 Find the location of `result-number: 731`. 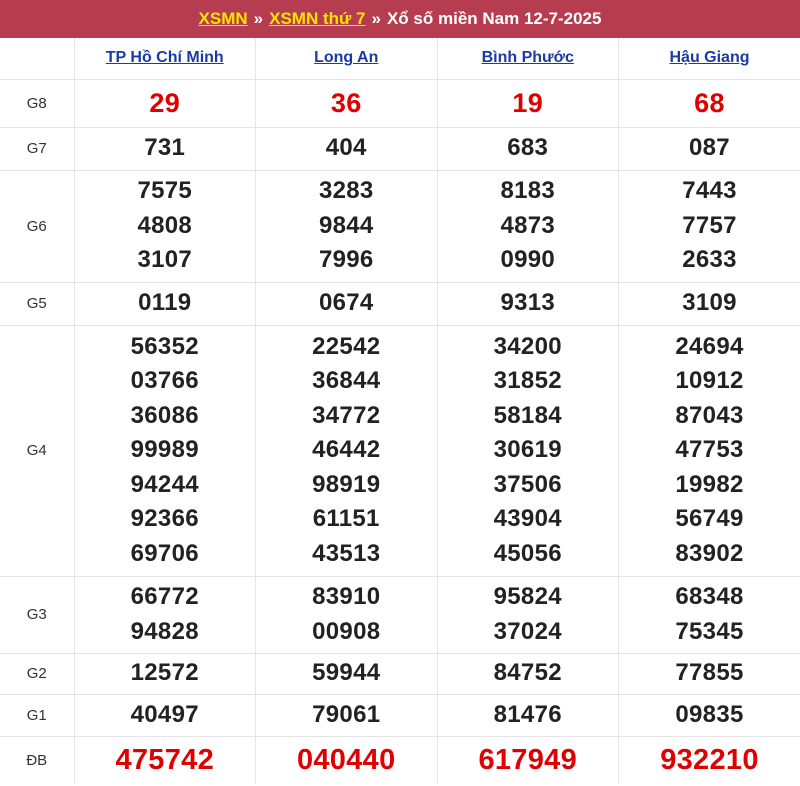

result-number: 731 is located at coordinates (165, 148).